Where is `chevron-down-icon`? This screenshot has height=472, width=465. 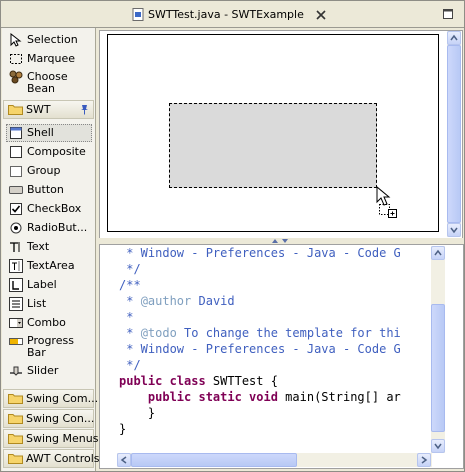
chevron-down-icon is located at coordinates (454, 230).